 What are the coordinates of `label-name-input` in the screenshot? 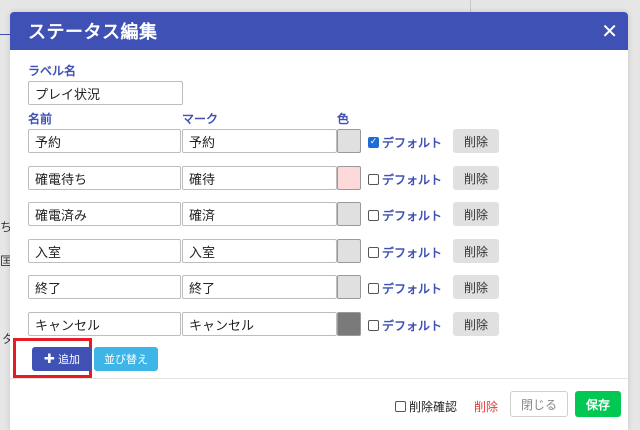 It's located at (105, 93).